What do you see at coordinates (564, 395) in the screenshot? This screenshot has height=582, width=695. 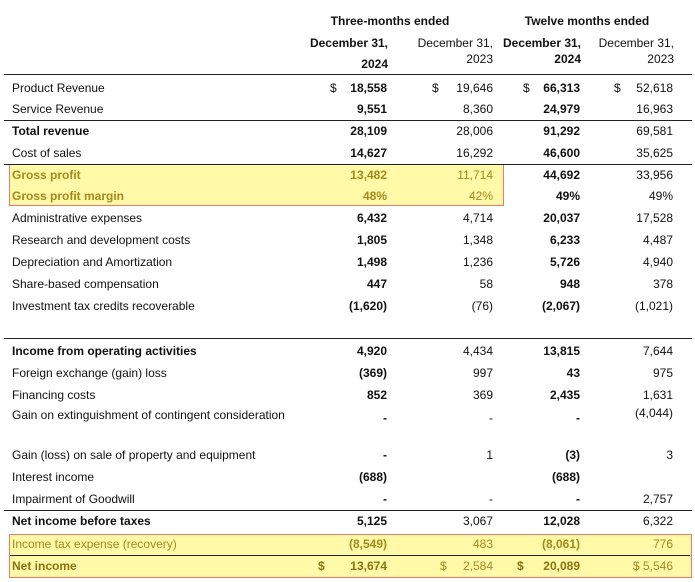 I see `cell-value: 2,435` at bounding box center [564, 395].